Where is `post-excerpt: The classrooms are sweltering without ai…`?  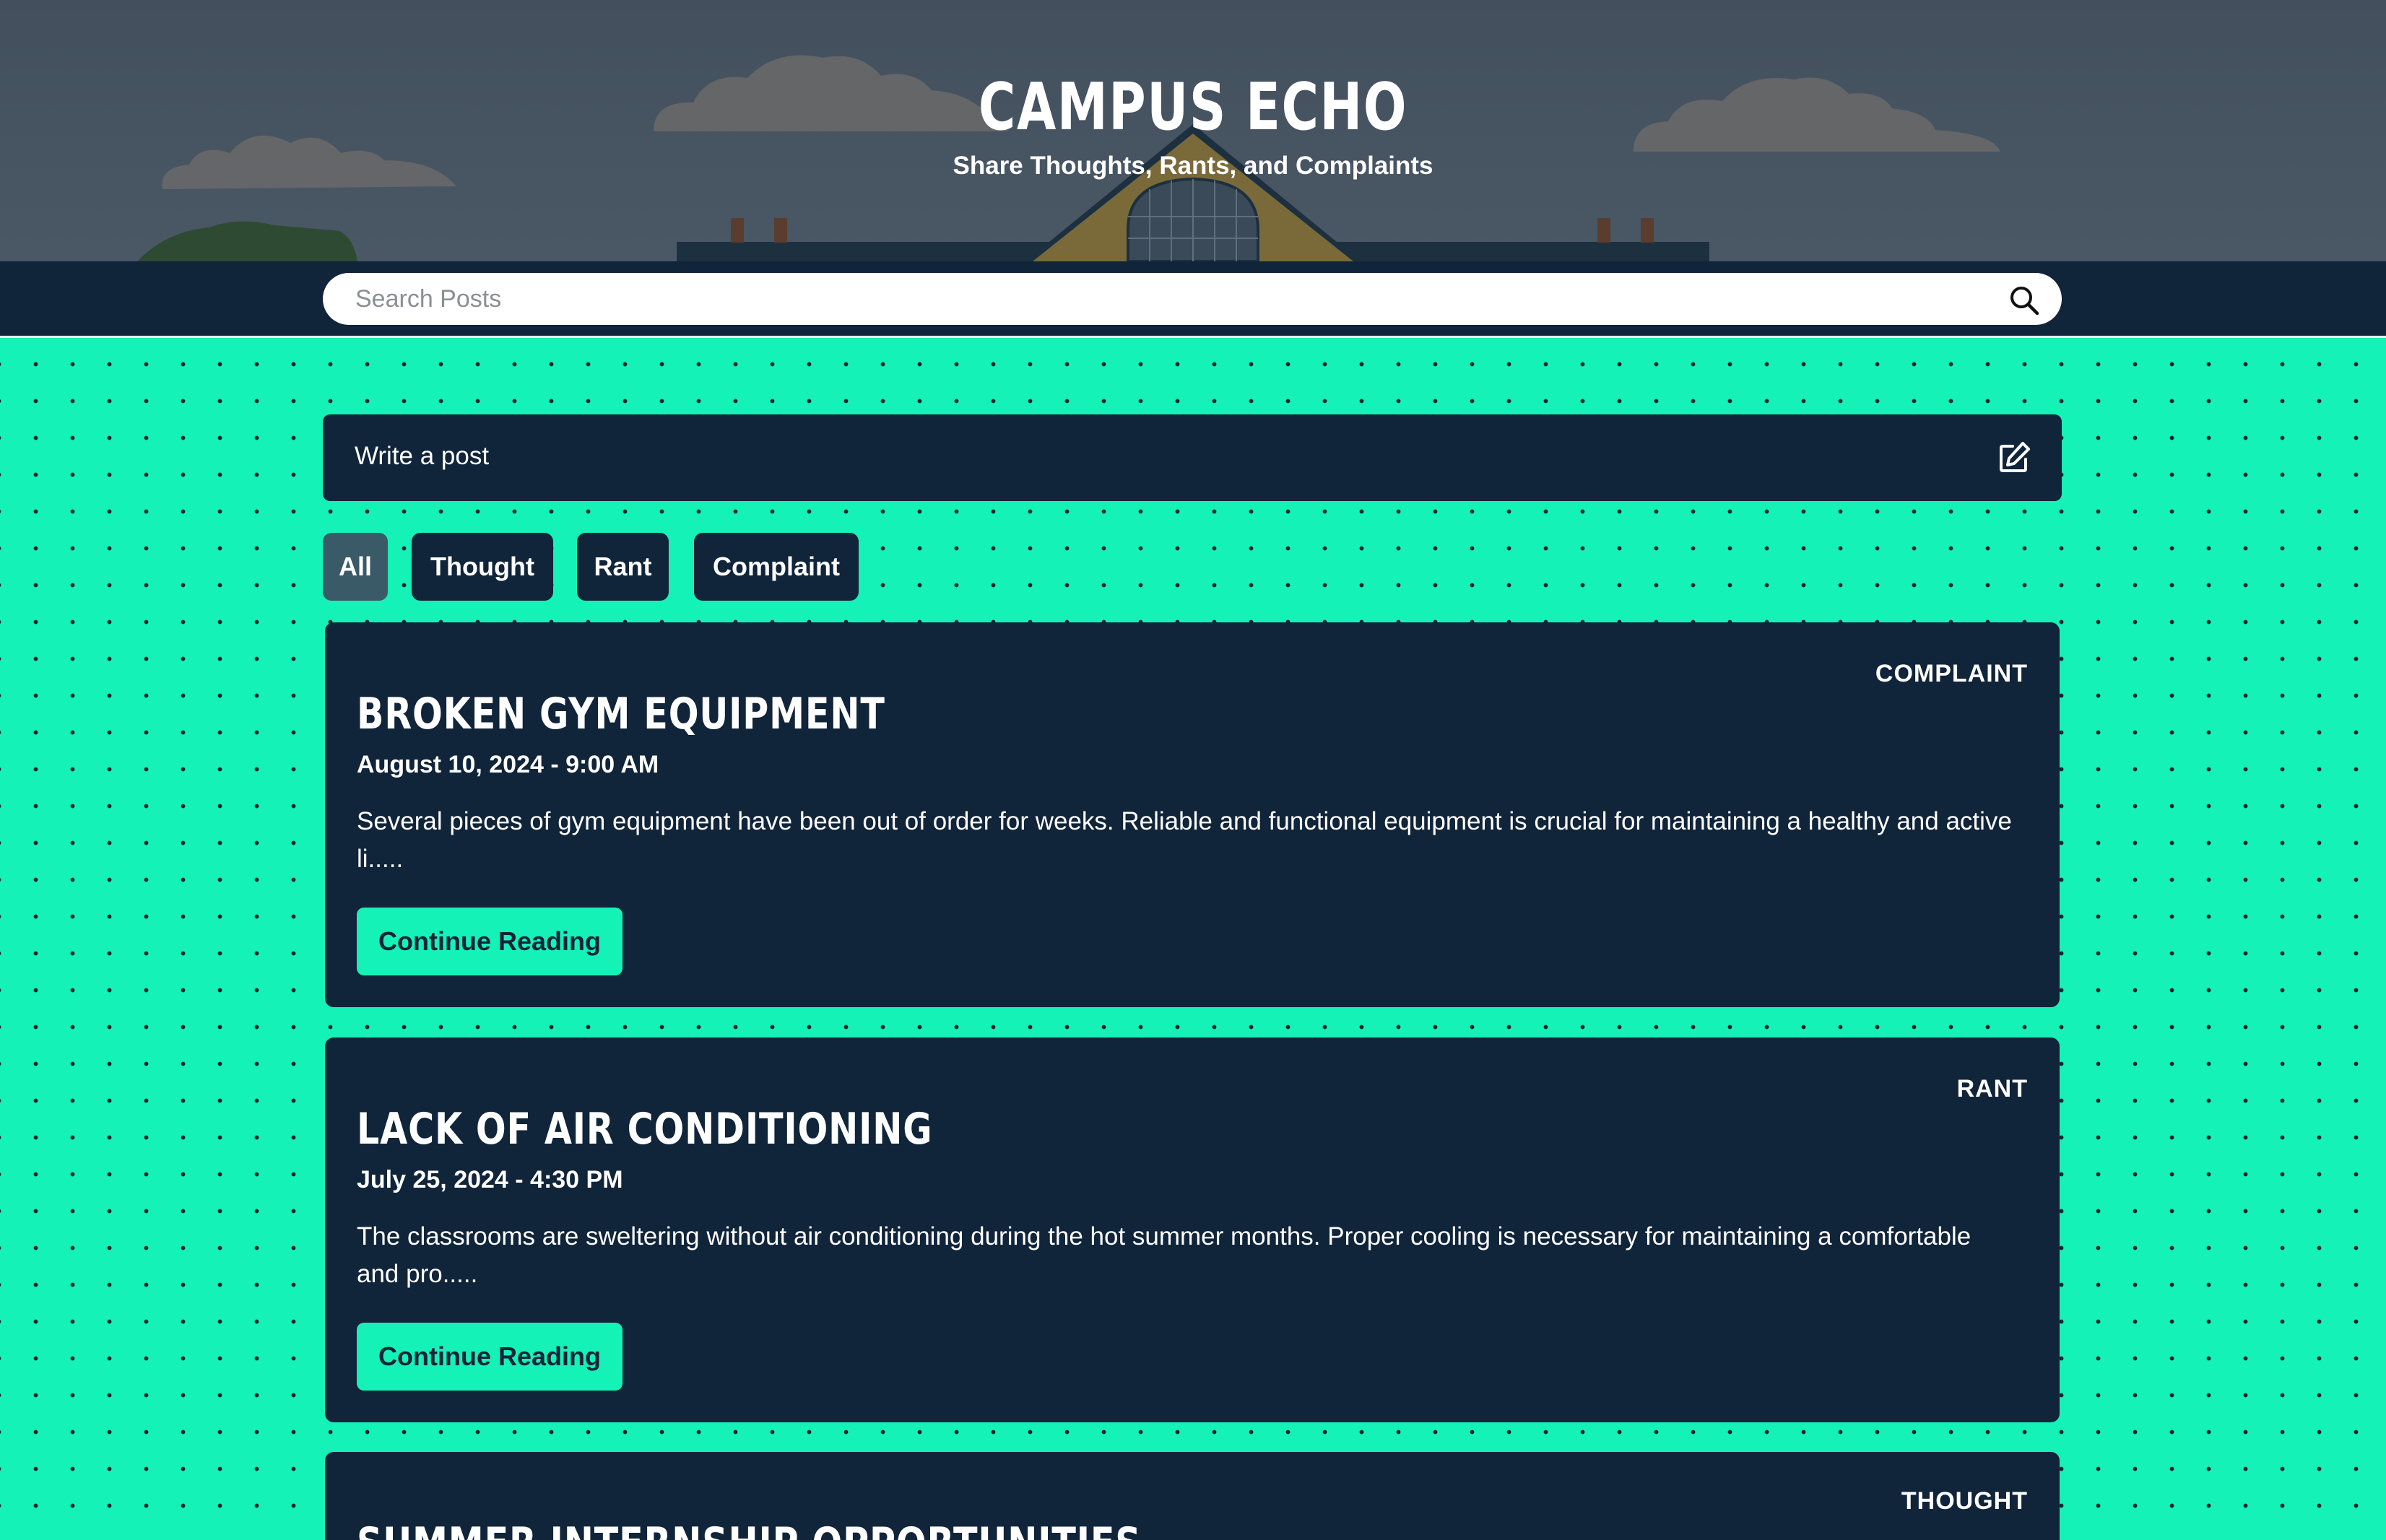 post-excerpt: The classrooms are sweltering without ai… is located at coordinates (1164, 1255).